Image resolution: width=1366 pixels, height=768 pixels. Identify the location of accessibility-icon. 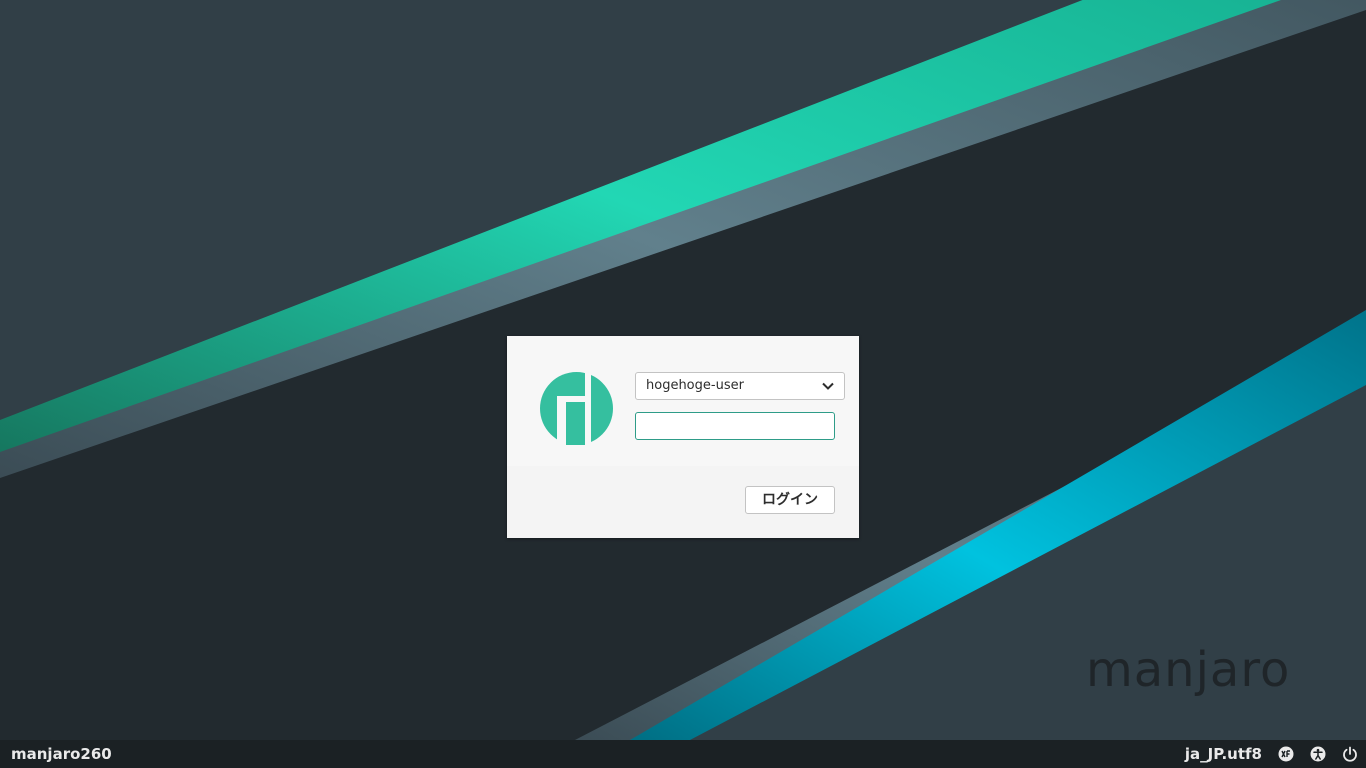
(1318, 754).